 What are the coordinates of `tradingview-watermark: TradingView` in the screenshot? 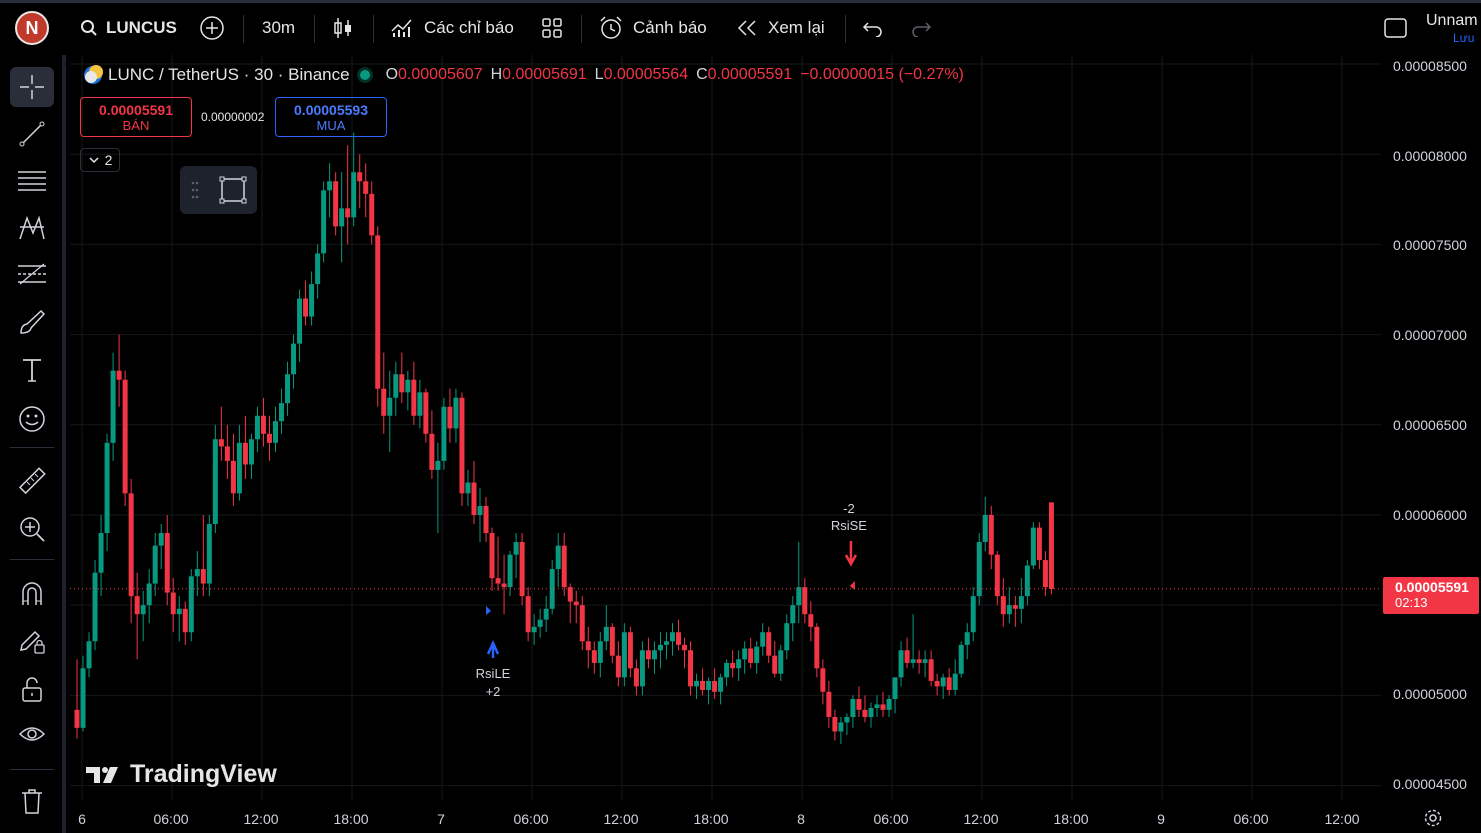 It's located at (180, 774).